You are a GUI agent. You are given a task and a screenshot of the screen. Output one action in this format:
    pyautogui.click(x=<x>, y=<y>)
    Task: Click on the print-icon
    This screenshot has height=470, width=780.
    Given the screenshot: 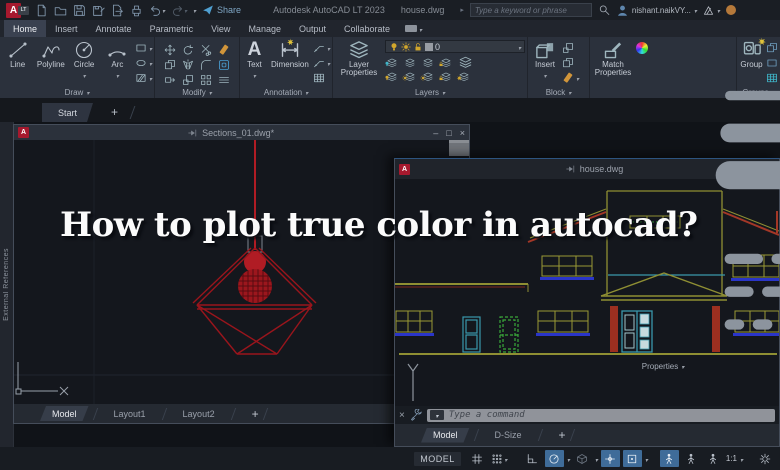 What is the action you would take?
    pyautogui.click(x=136, y=10)
    